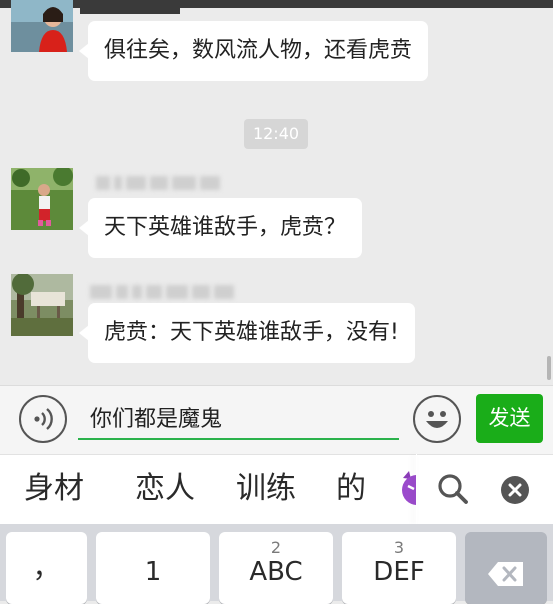  What do you see at coordinates (238, 418) in the screenshot?
I see `message-input` at bounding box center [238, 418].